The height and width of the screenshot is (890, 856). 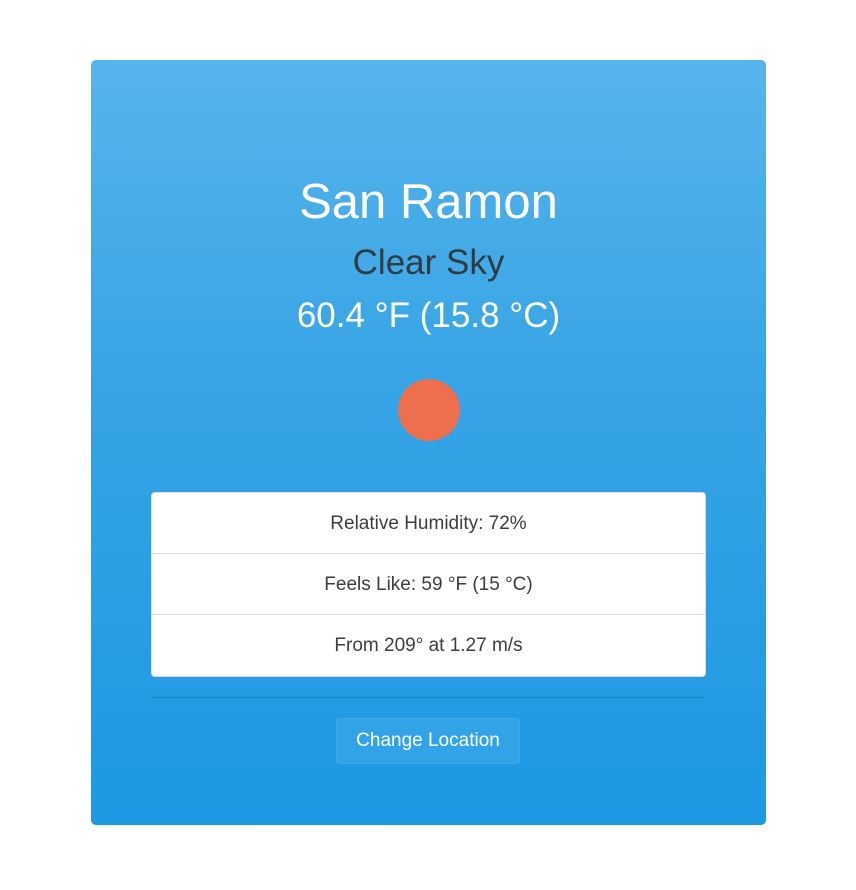 What do you see at coordinates (428, 262) in the screenshot?
I see `weather-condition: Clear Sky` at bounding box center [428, 262].